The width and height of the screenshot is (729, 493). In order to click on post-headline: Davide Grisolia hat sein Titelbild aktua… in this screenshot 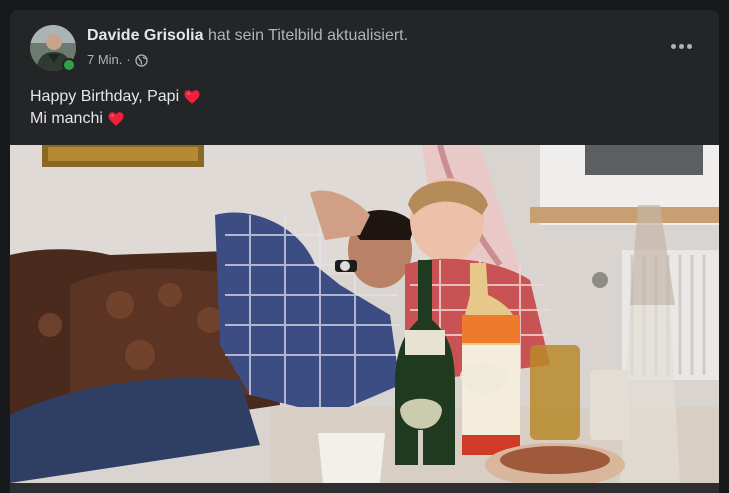, I will do `click(247, 36)`.